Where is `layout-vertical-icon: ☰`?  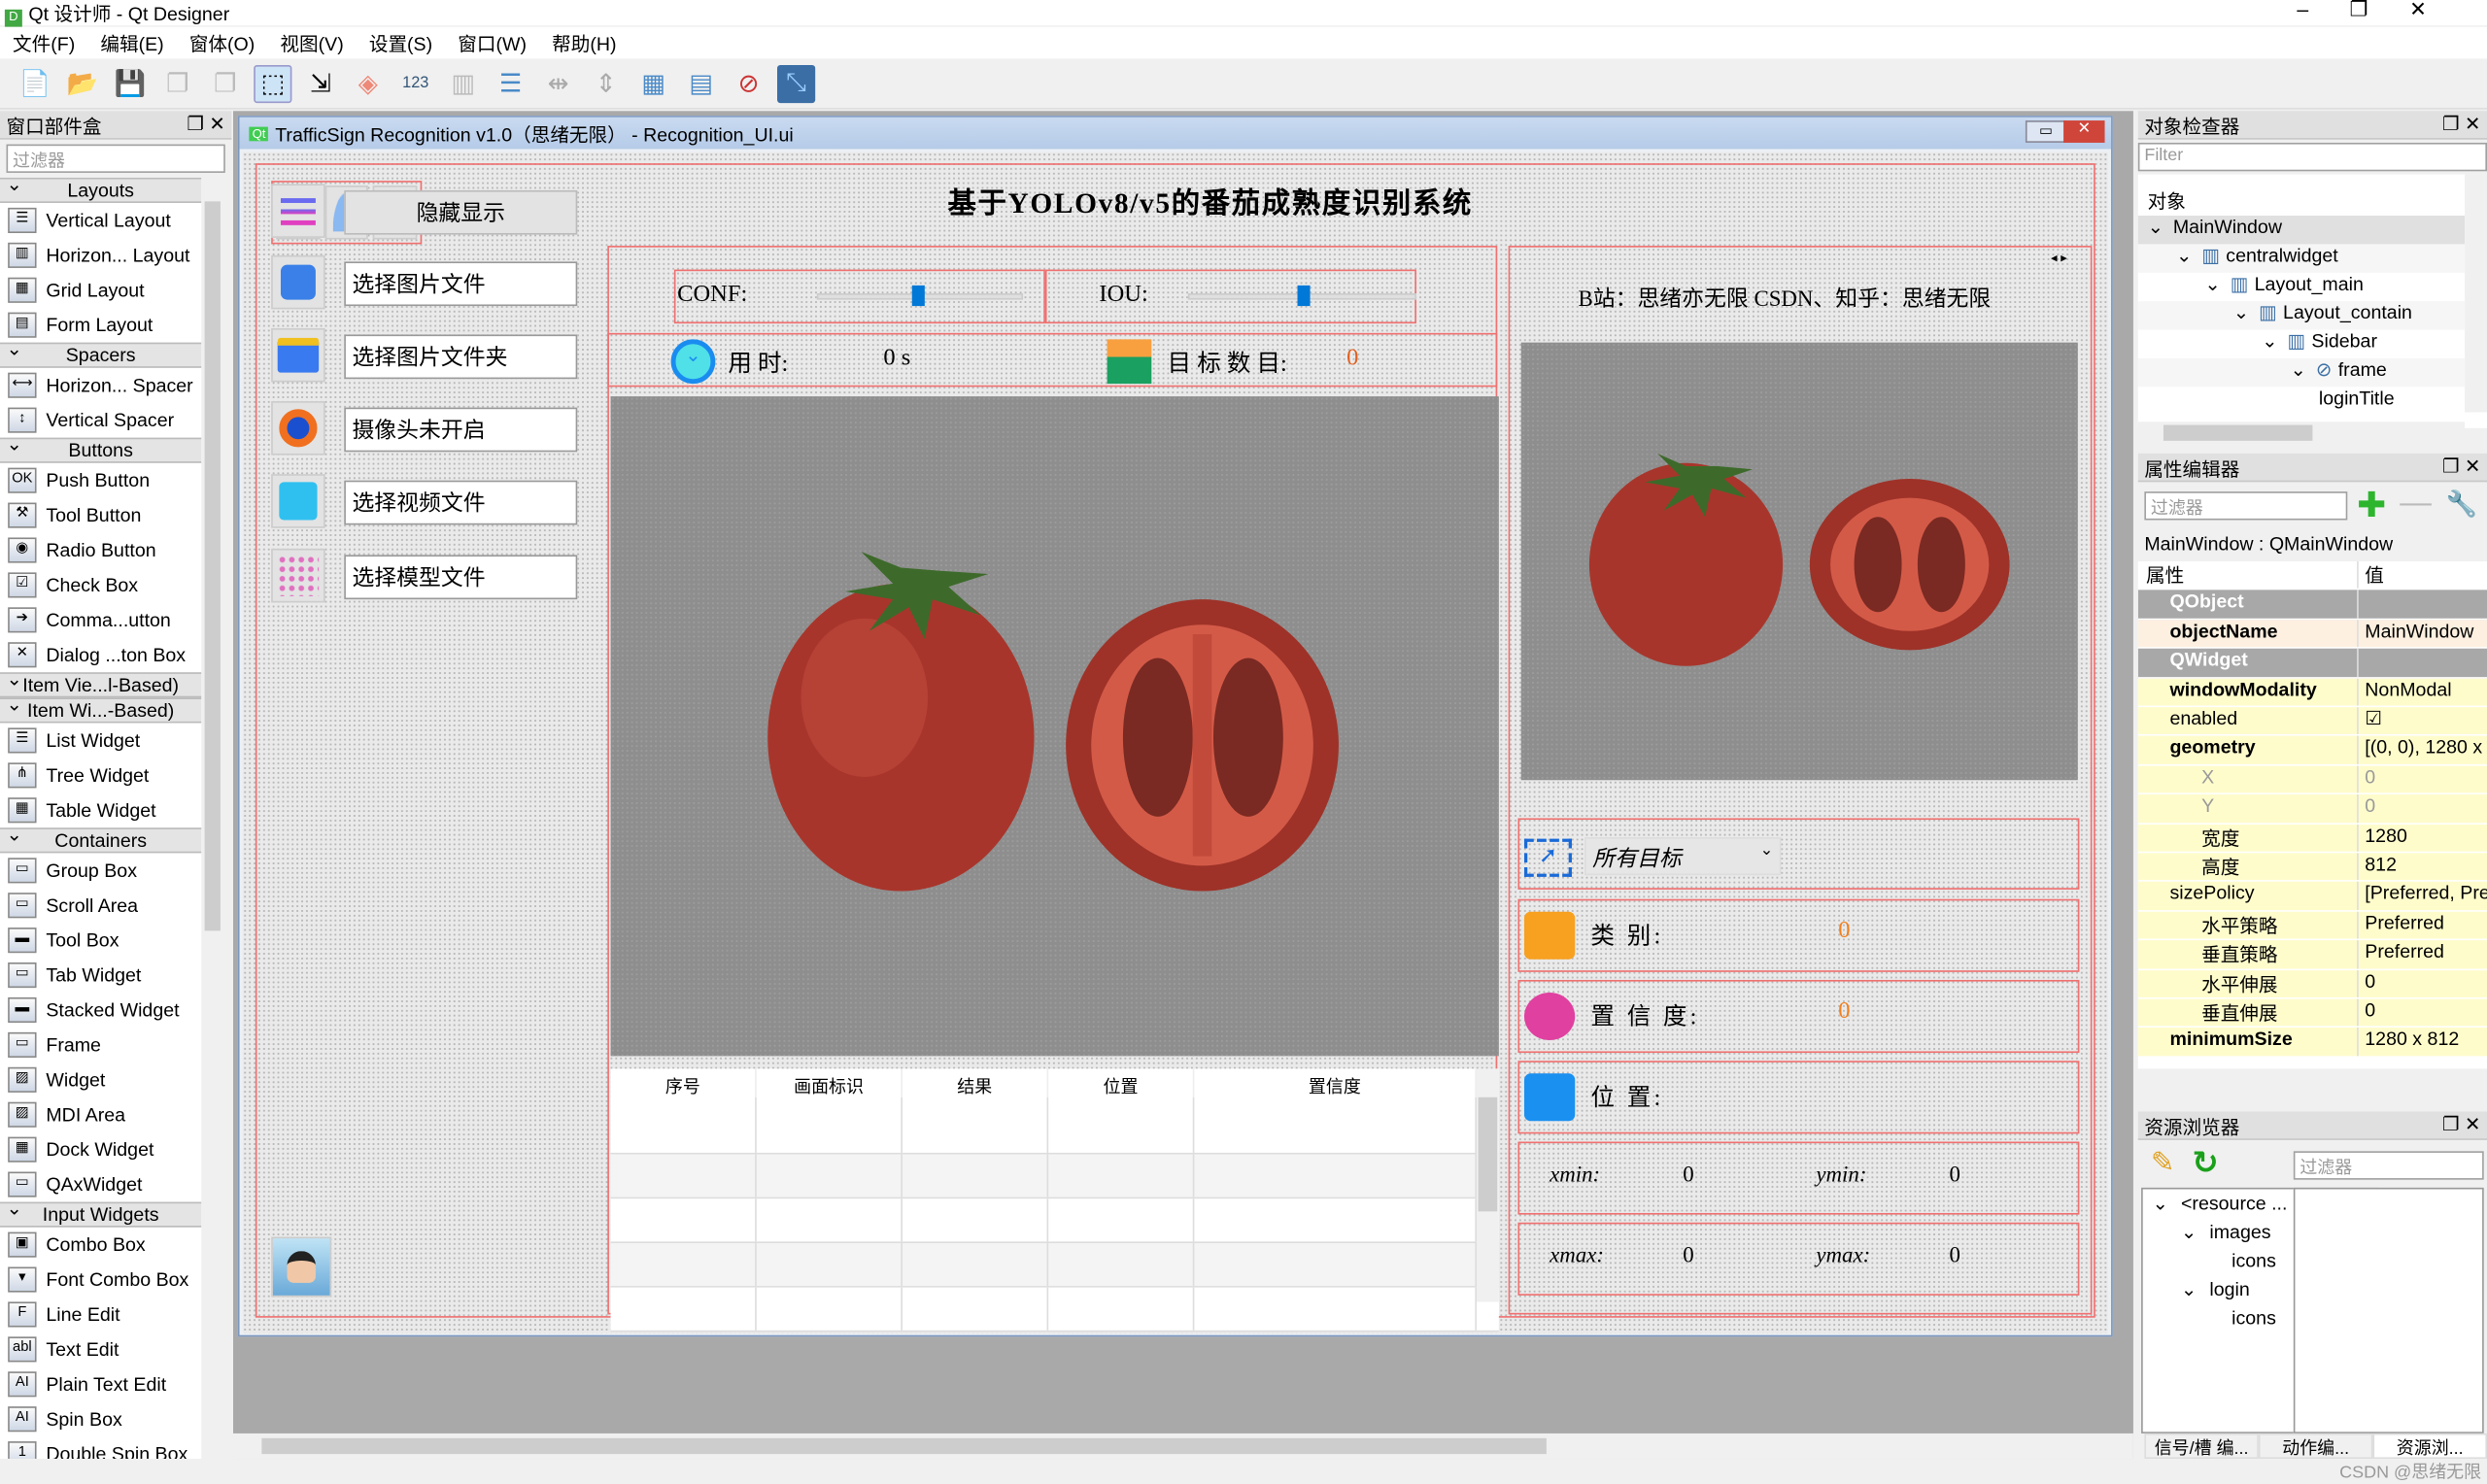 layout-vertical-icon: ☰ is located at coordinates (510, 83).